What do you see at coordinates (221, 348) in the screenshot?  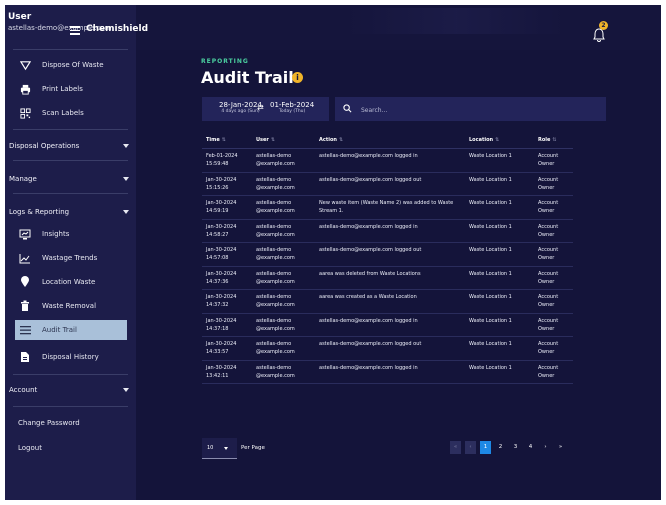 I see `cell-time: Jan-30-2024 14:33:57` at bounding box center [221, 348].